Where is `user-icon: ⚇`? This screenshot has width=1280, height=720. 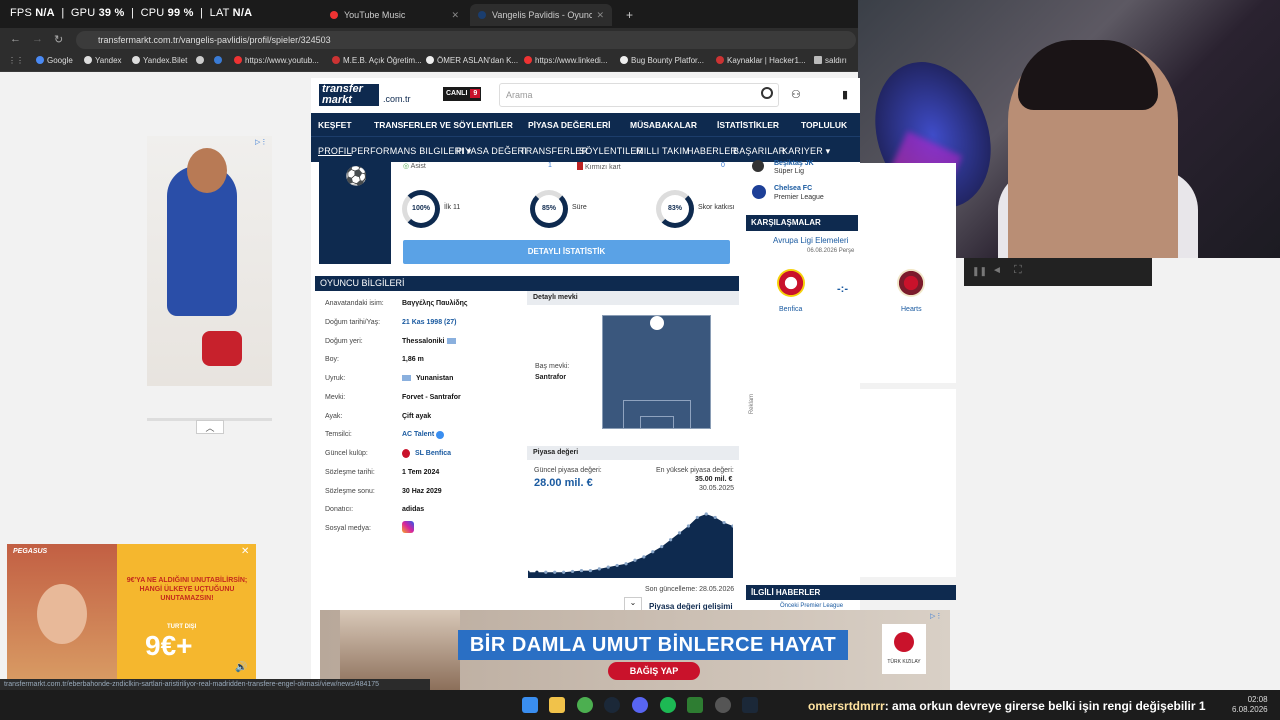 user-icon: ⚇ is located at coordinates (796, 94).